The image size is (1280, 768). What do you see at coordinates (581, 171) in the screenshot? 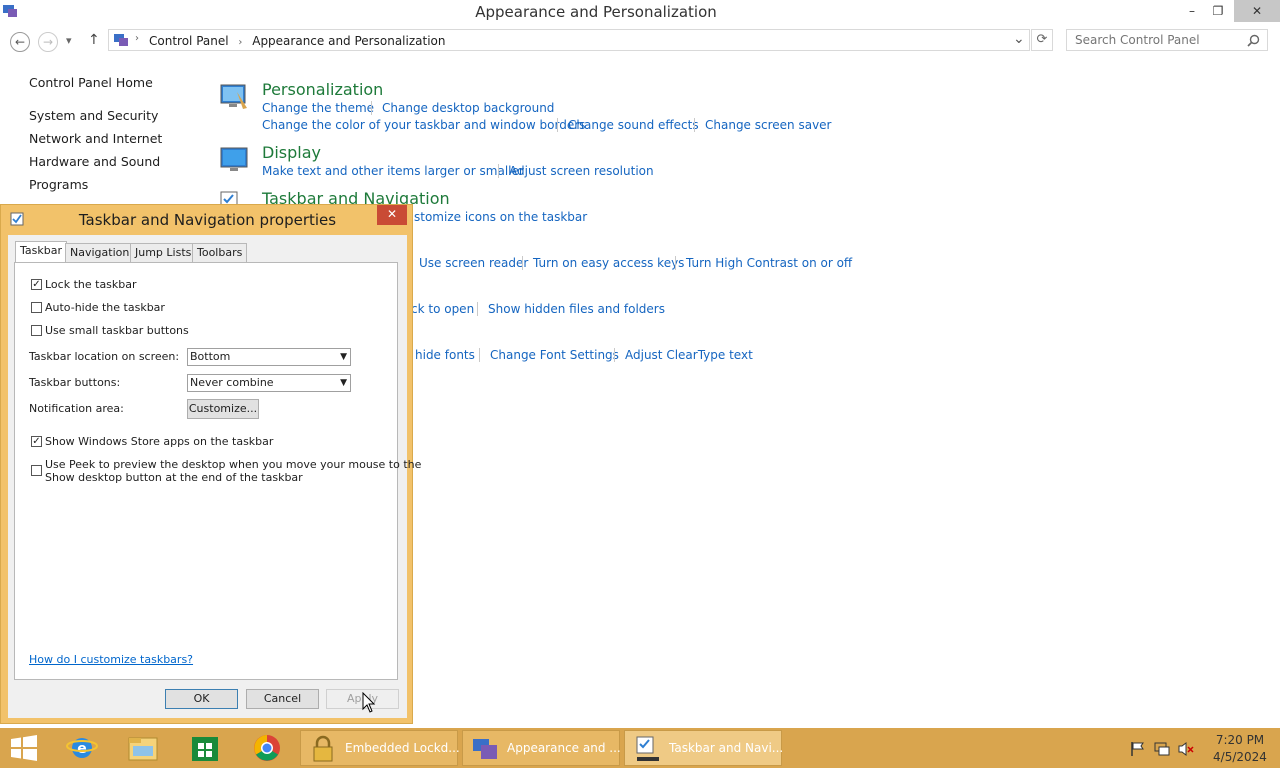
I see `screen-resolution-link: Adjust screen resolution` at bounding box center [581, 171].